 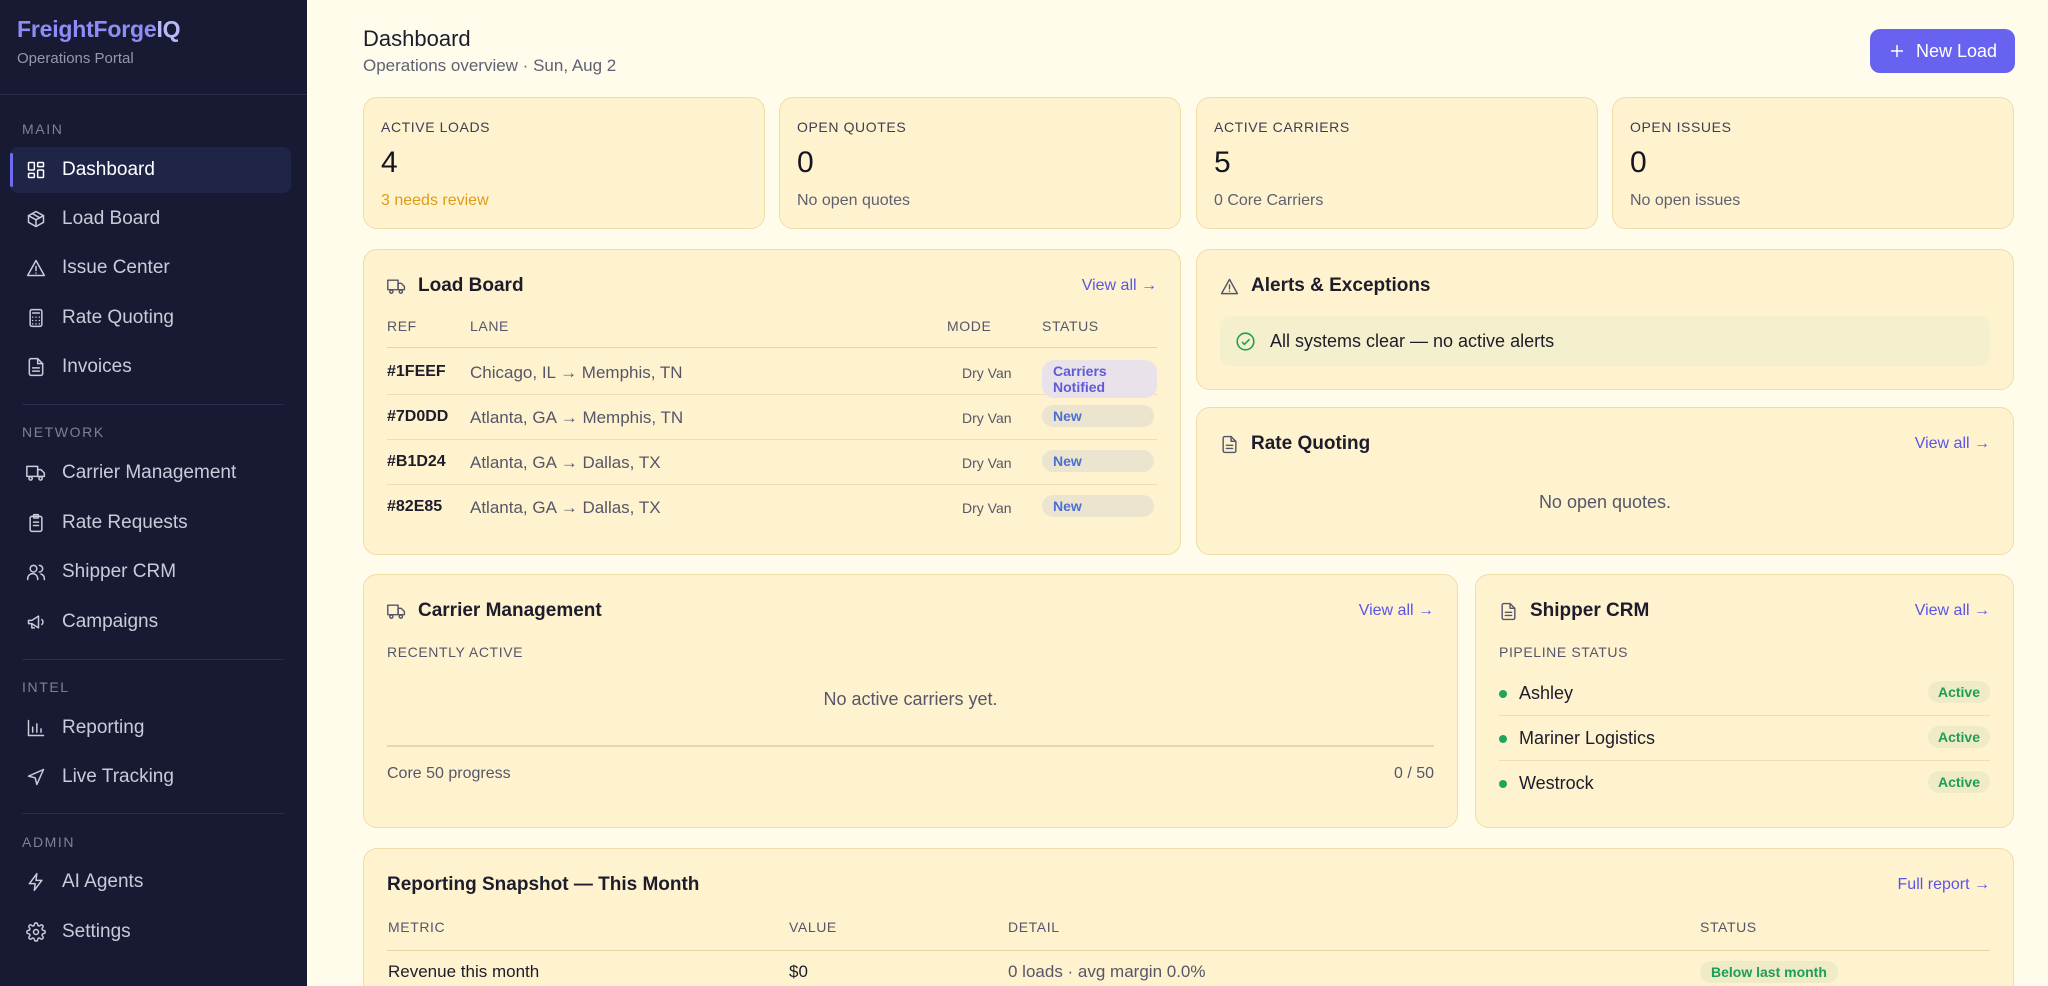 What do you see at coordinates (118, 776) in the screenshot?
I see `sidebar-item-label: Live Tracking` at bounding box center [118, 776].